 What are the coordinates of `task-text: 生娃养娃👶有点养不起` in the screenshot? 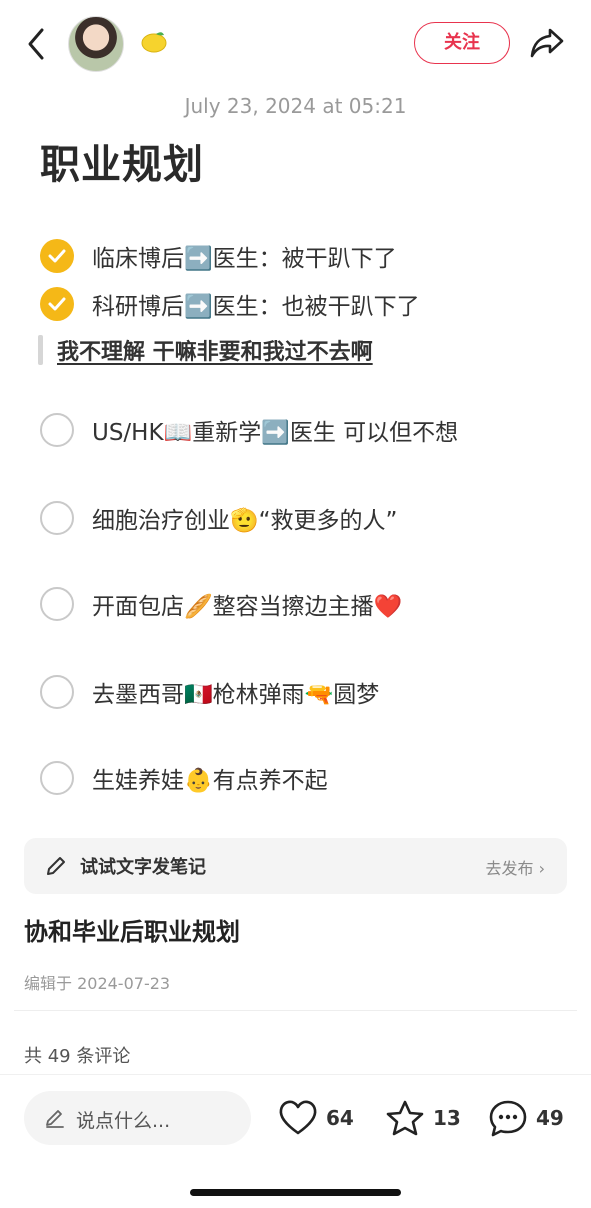 It's located at (210, 781).